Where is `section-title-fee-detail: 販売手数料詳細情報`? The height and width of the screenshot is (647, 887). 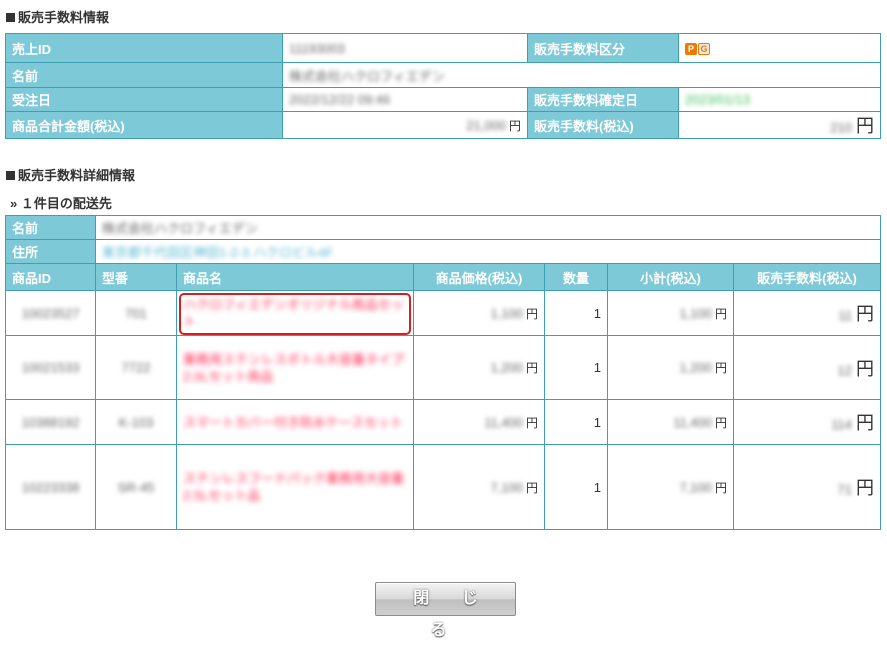
section-title-fee-detail: 販売手数料詳細情報 is located at coordinates (70, 174).